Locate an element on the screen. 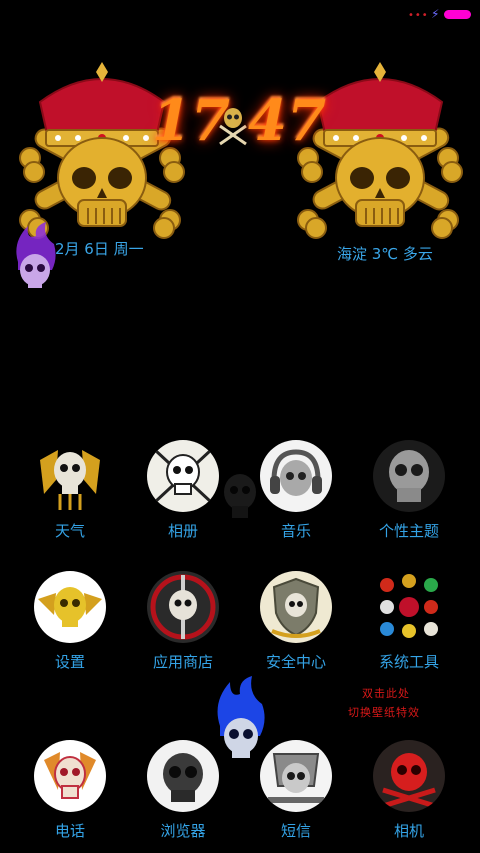 The image size is (480, 853). app-label: 相册 is located at coordinates (182, 531).